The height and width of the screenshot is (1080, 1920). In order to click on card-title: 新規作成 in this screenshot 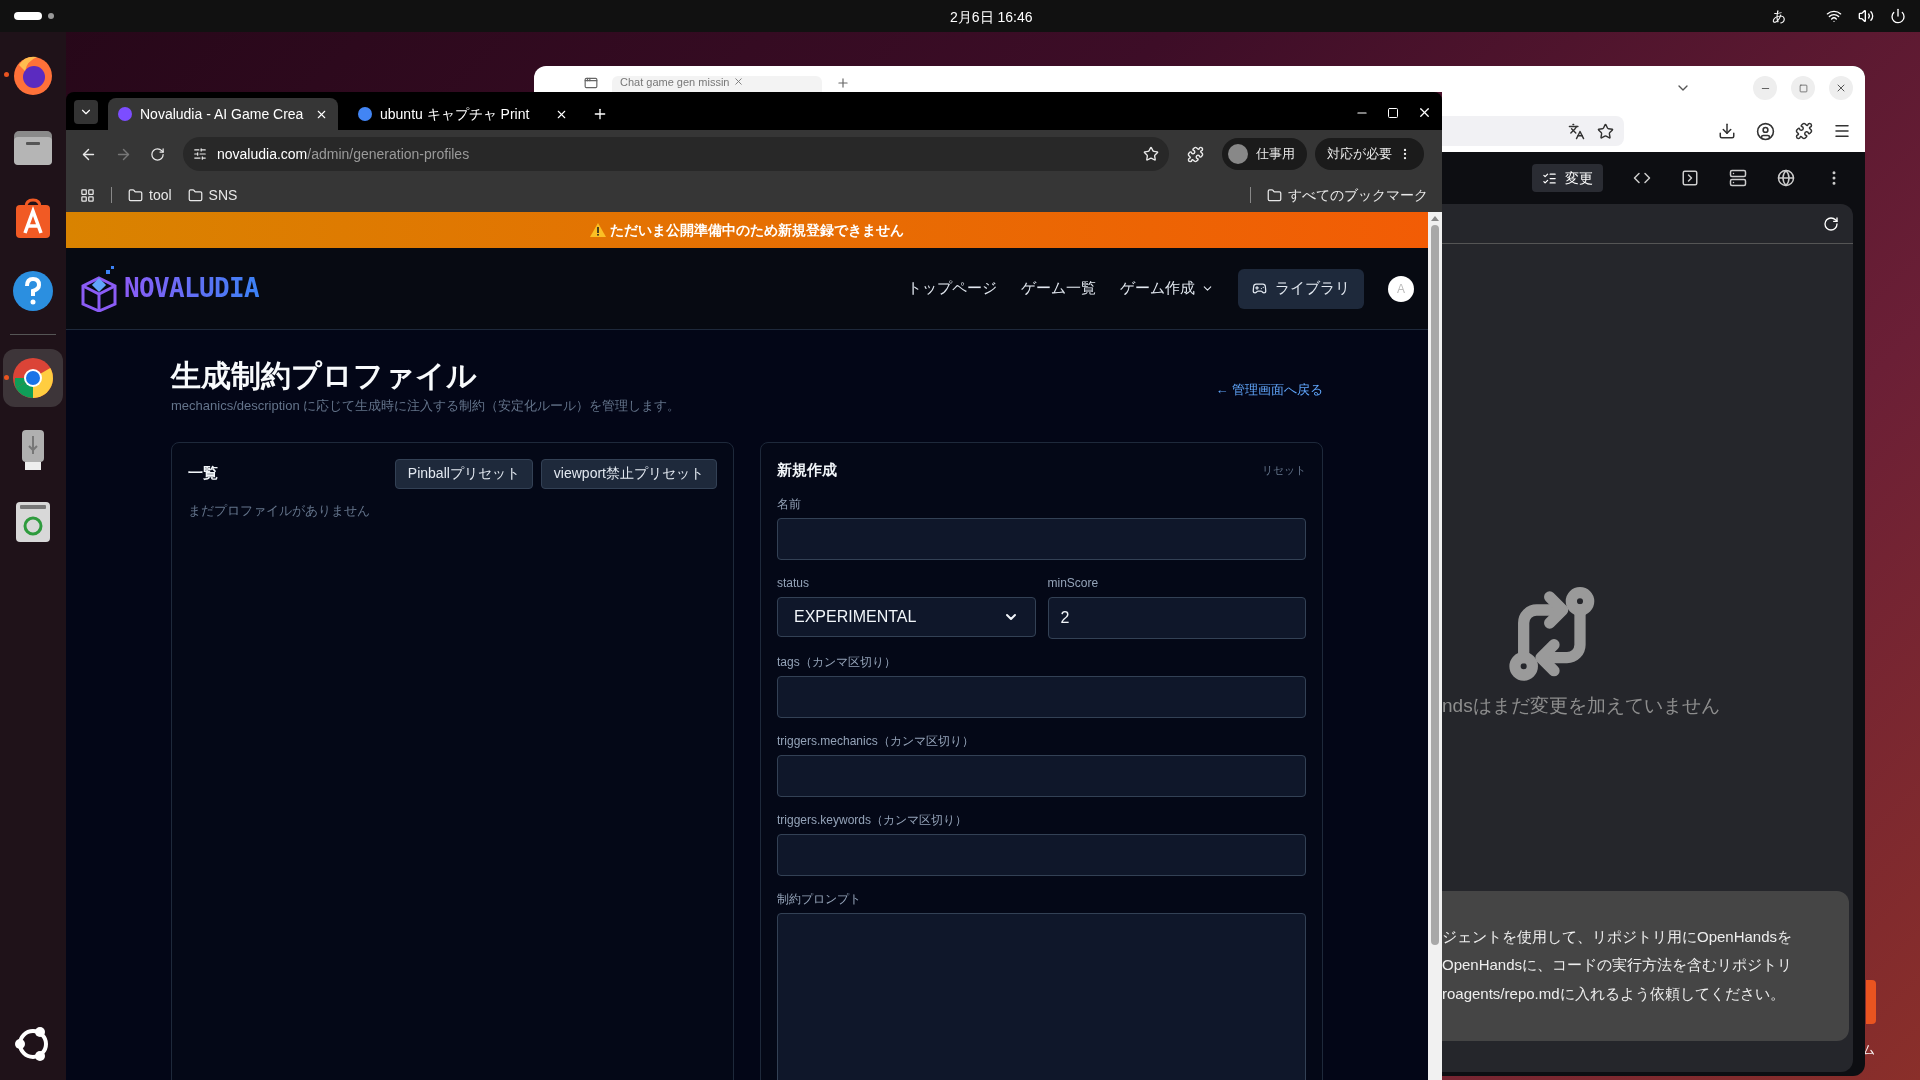, I will do `click(807, 469)`.